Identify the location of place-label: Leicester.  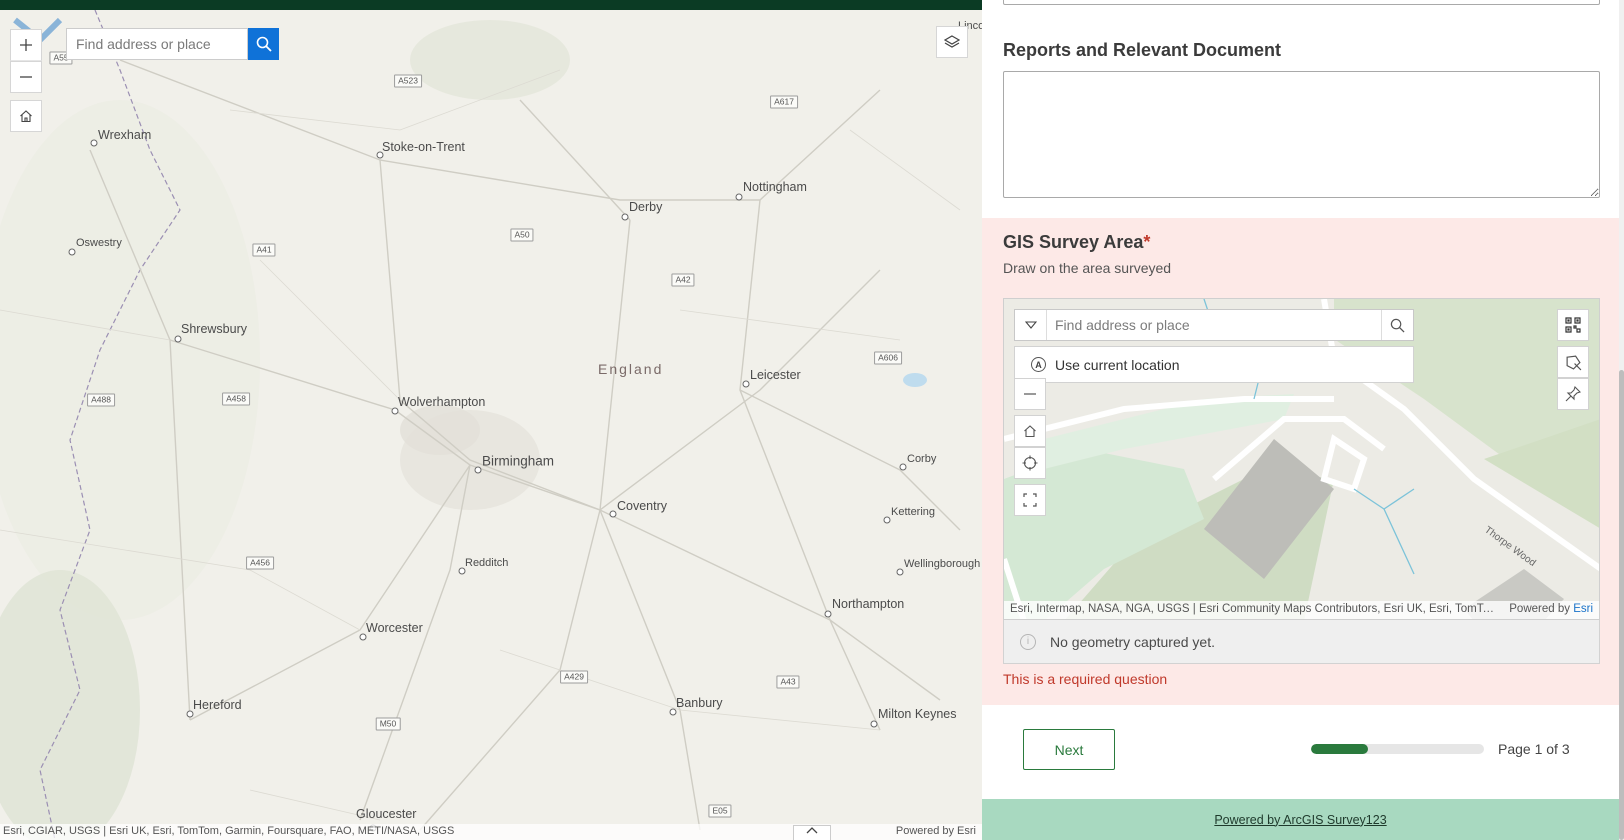
(775, 375).